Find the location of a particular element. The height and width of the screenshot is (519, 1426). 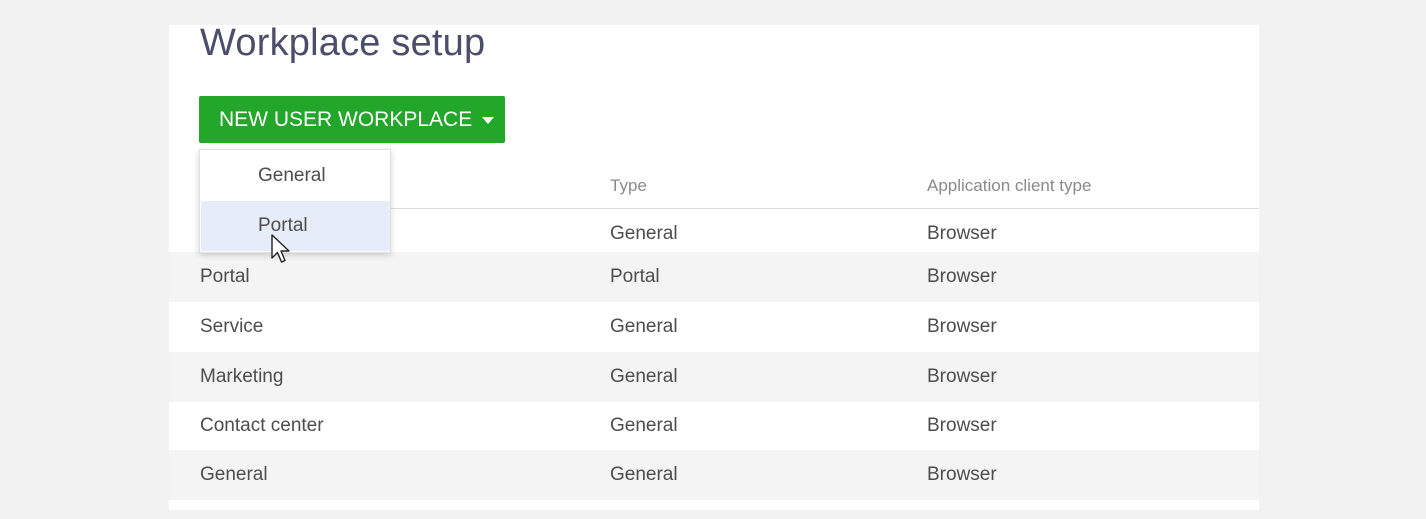

new-user-workplace-button: NEW USER WORKPLACE is located at coordinates (352, 119).